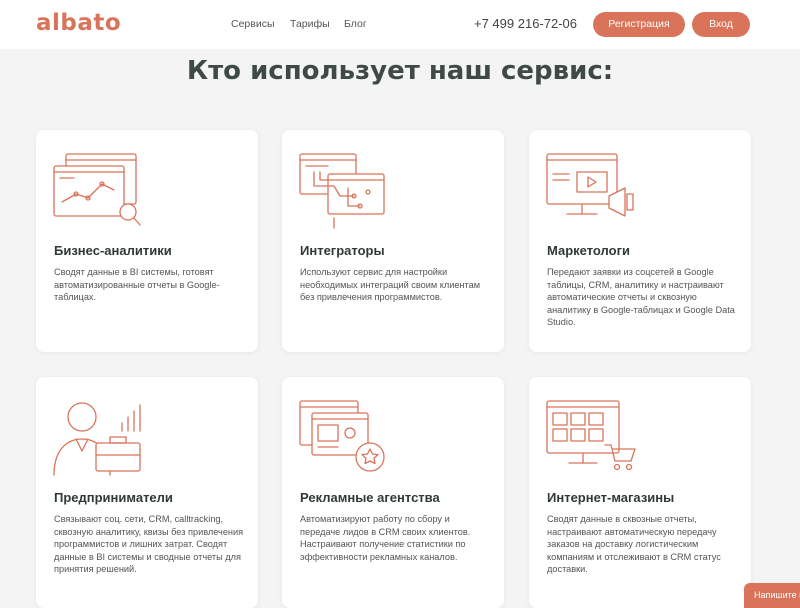 This screenshot has height=608, width=800. I want to click on card-title: Интернет-магазины, so click(611, 497).